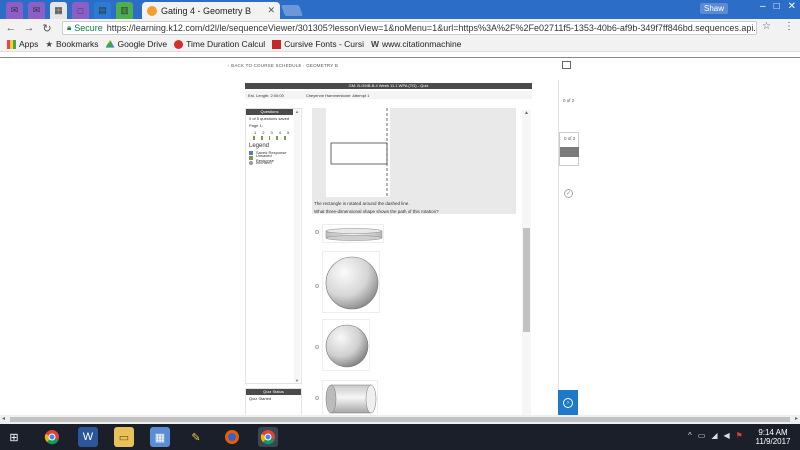 The height and width of the screenshot is (450, 800). I want to click on tab-other: □, so click(80, 10).